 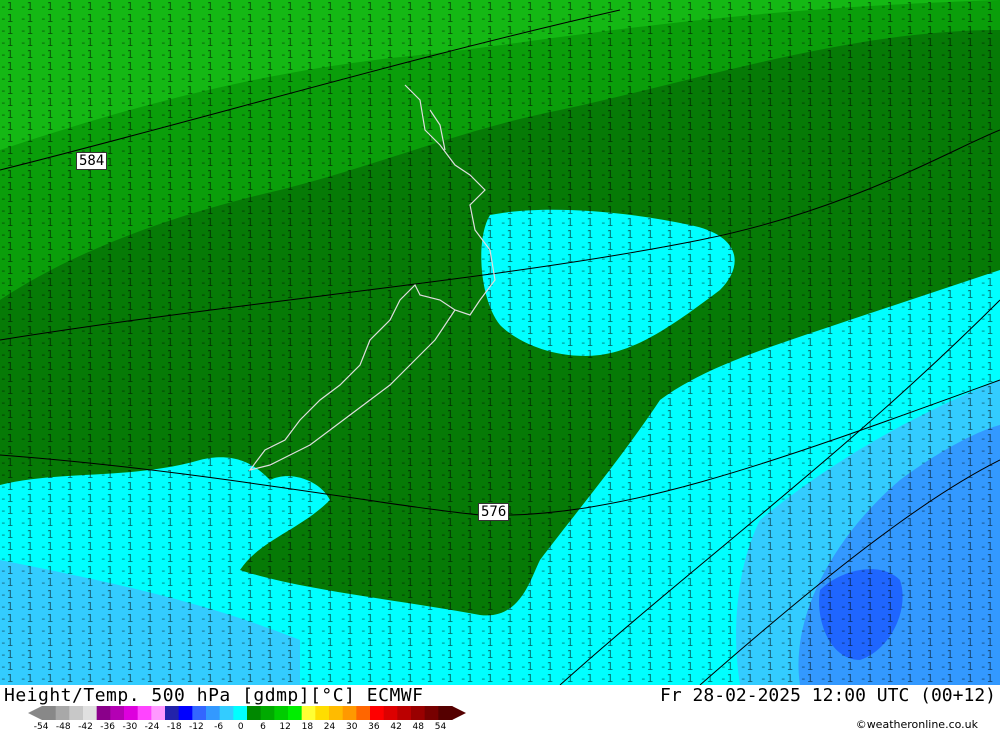 What do you see at coordinates (130, 727) in the screenshot?
I see `scale-tick-label: -30` at bounding box center [130, 727].